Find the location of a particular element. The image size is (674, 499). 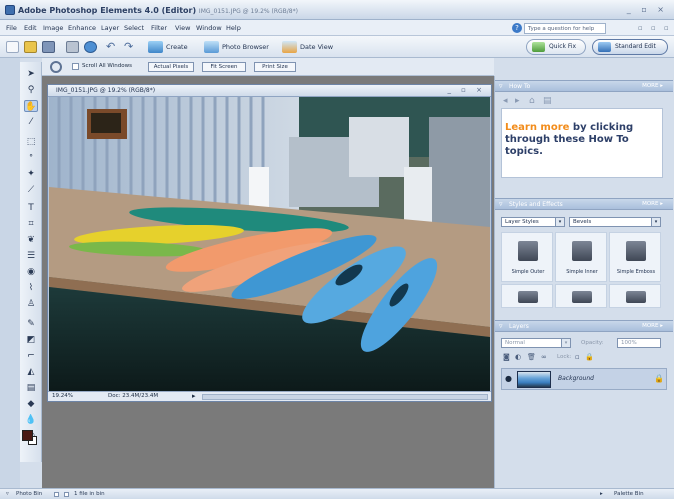

clone-stamp-tool-icon: ♙ is located at coordinates (31, 304).